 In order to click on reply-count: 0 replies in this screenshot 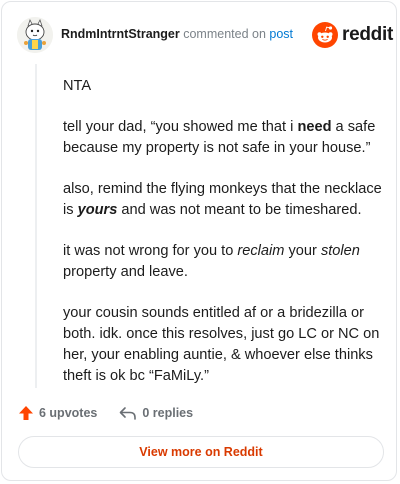, I will do `click(168, 413)`.